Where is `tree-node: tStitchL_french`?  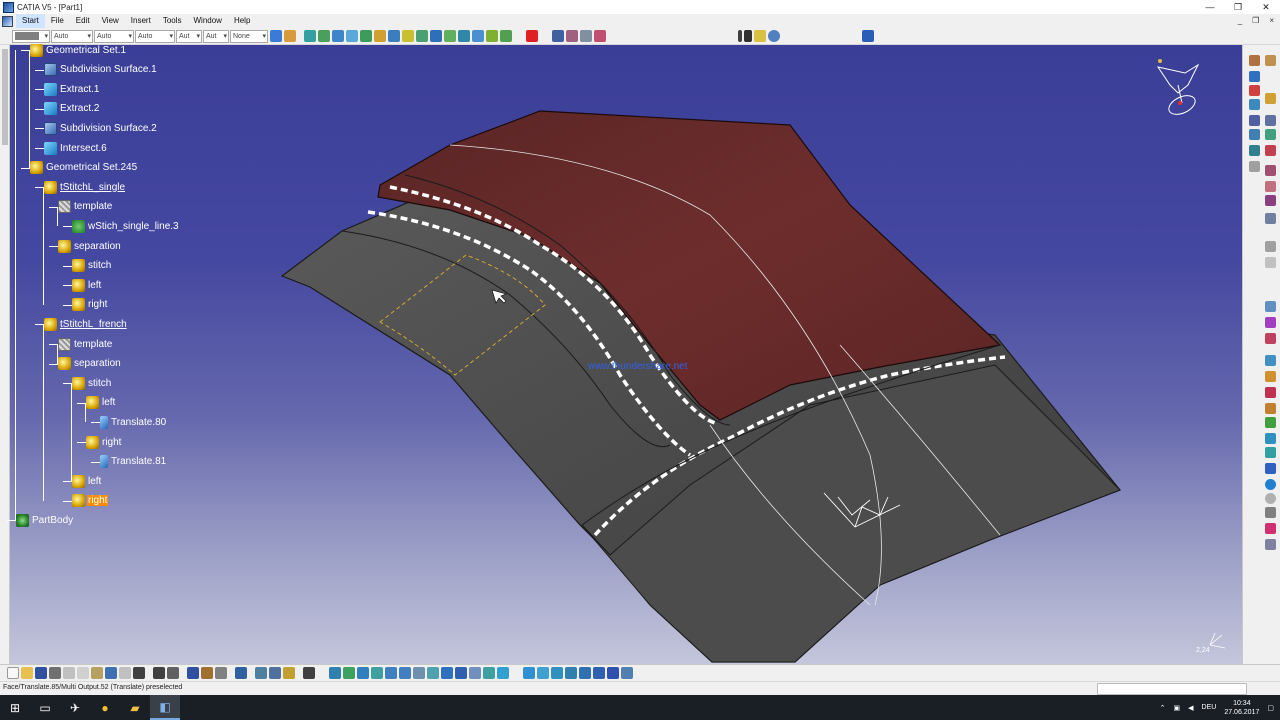
tree-node: tStitchL_french is located at coordinates (86, 324).